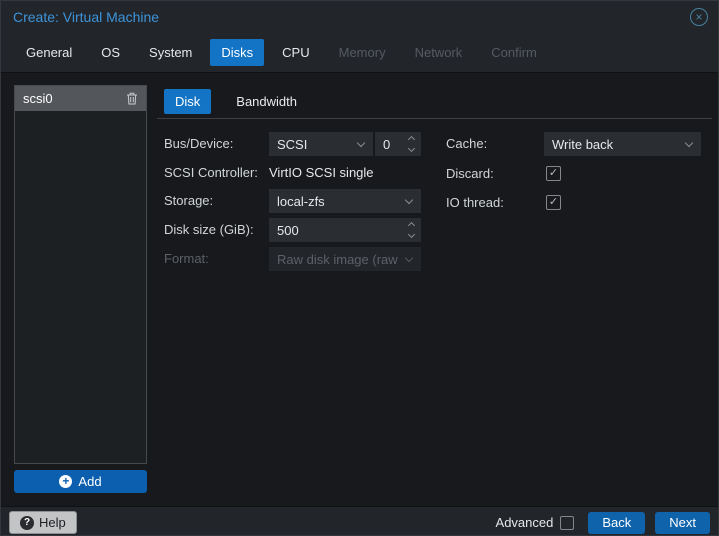 The image size is (719, 536). What do you see at coordinates (266, 101) in the screenshot?
I see `subtab-bandwidth: Bandwidth` at bounding box center [266, 101].